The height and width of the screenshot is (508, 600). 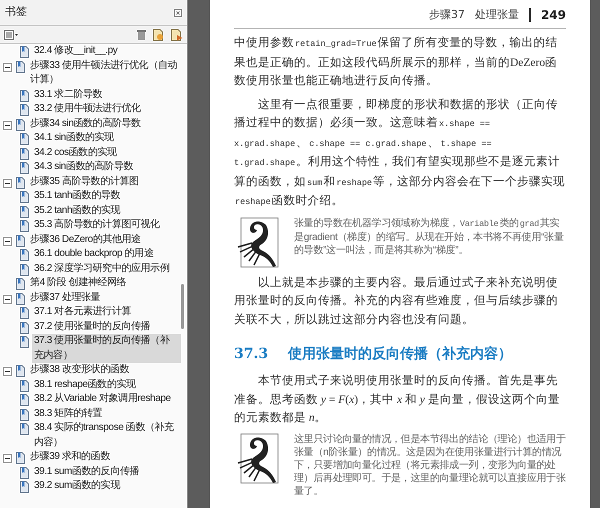 What do you see at coordinates (104, 370) in the screenshot?
I see `bookmark-item: 步骤38 改变形状的函数` at bounding box center [104, 370].